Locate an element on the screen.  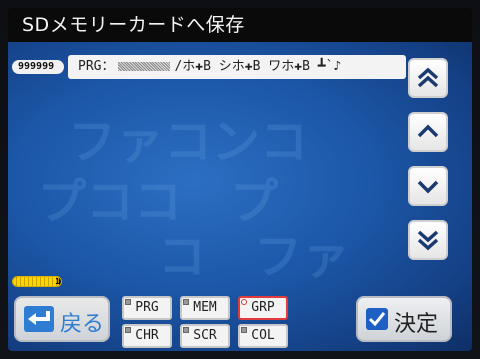
tab-label: COL is located at coordinates (263, 335).